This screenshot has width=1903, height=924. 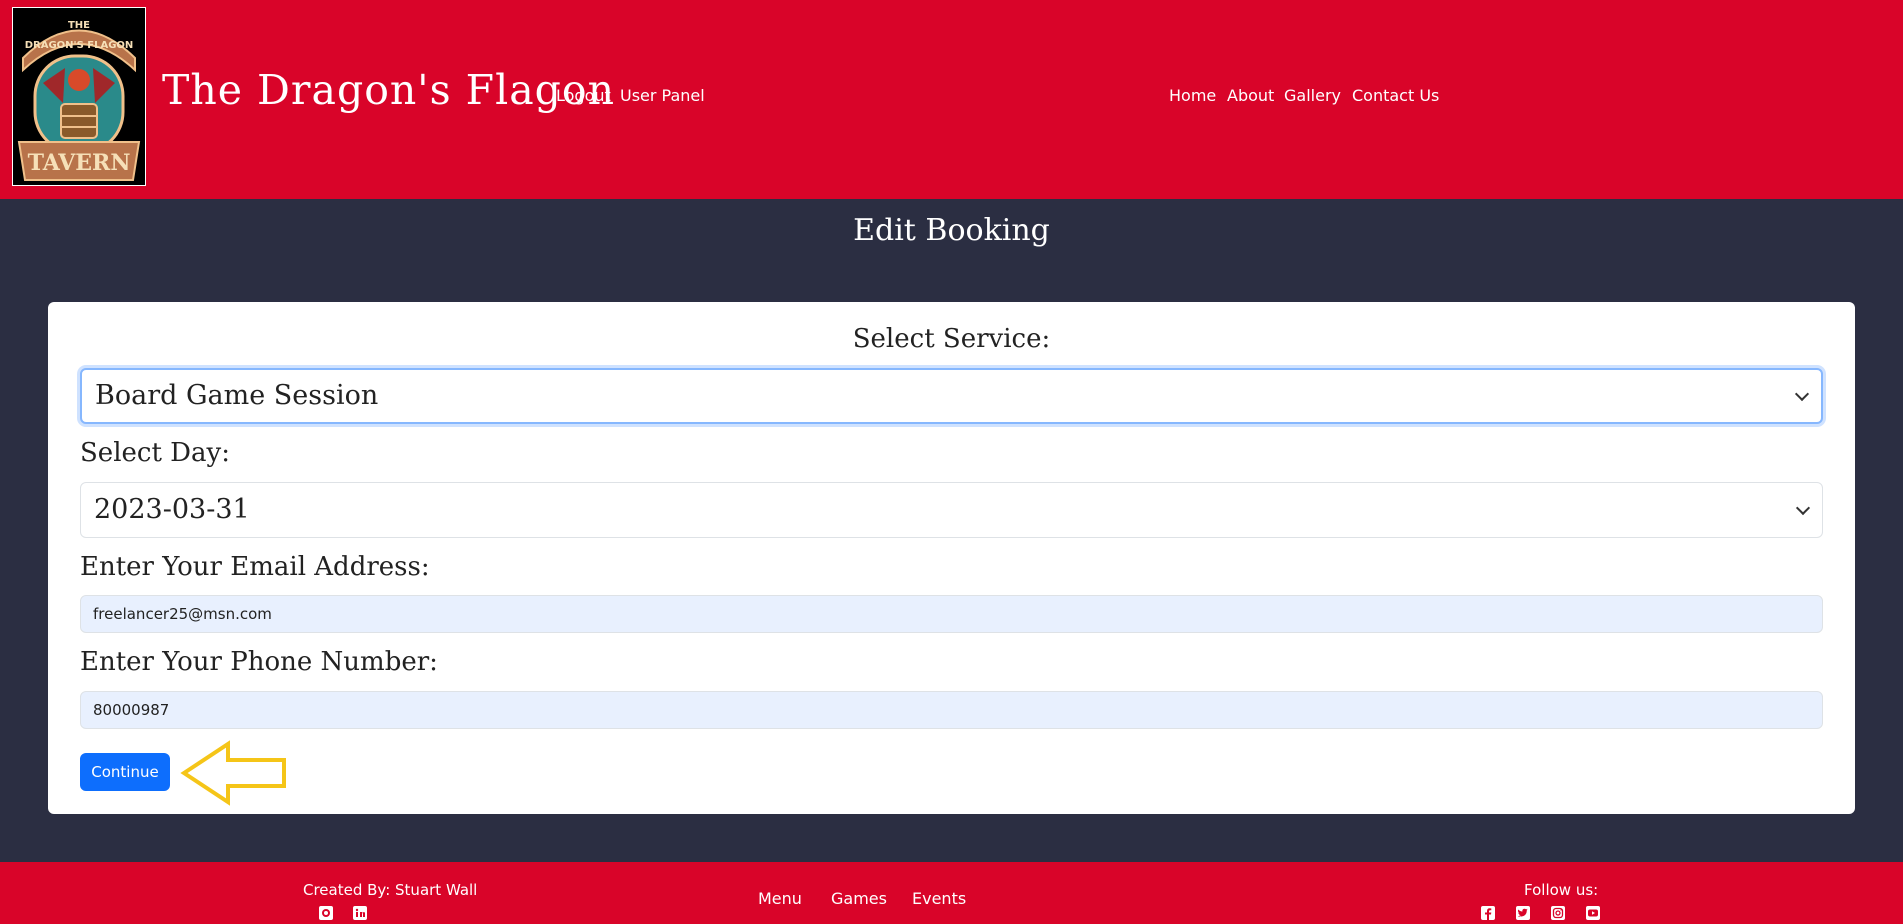 What do you see at coordinates (1395, 95) in the screenshot?
I see `nav-contact-us: Contact Us` at bounding box center [1395, 95].